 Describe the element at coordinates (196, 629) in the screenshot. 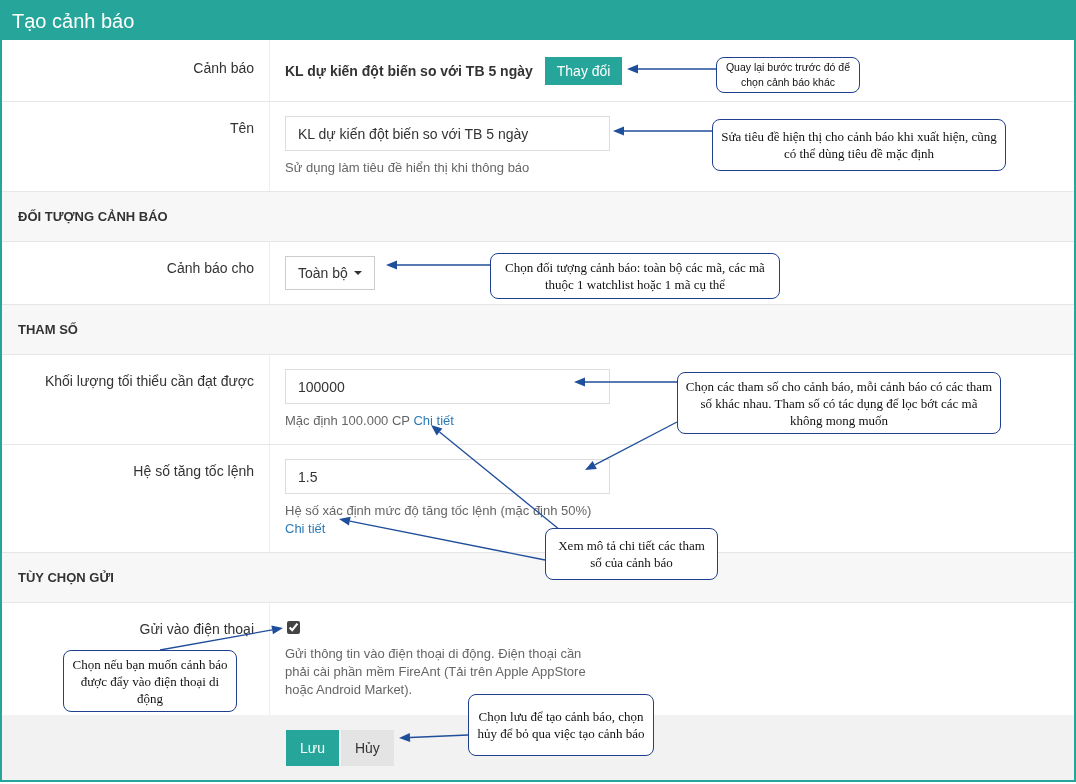

I see `field-label: Gửi vào điện thoại` at that location.